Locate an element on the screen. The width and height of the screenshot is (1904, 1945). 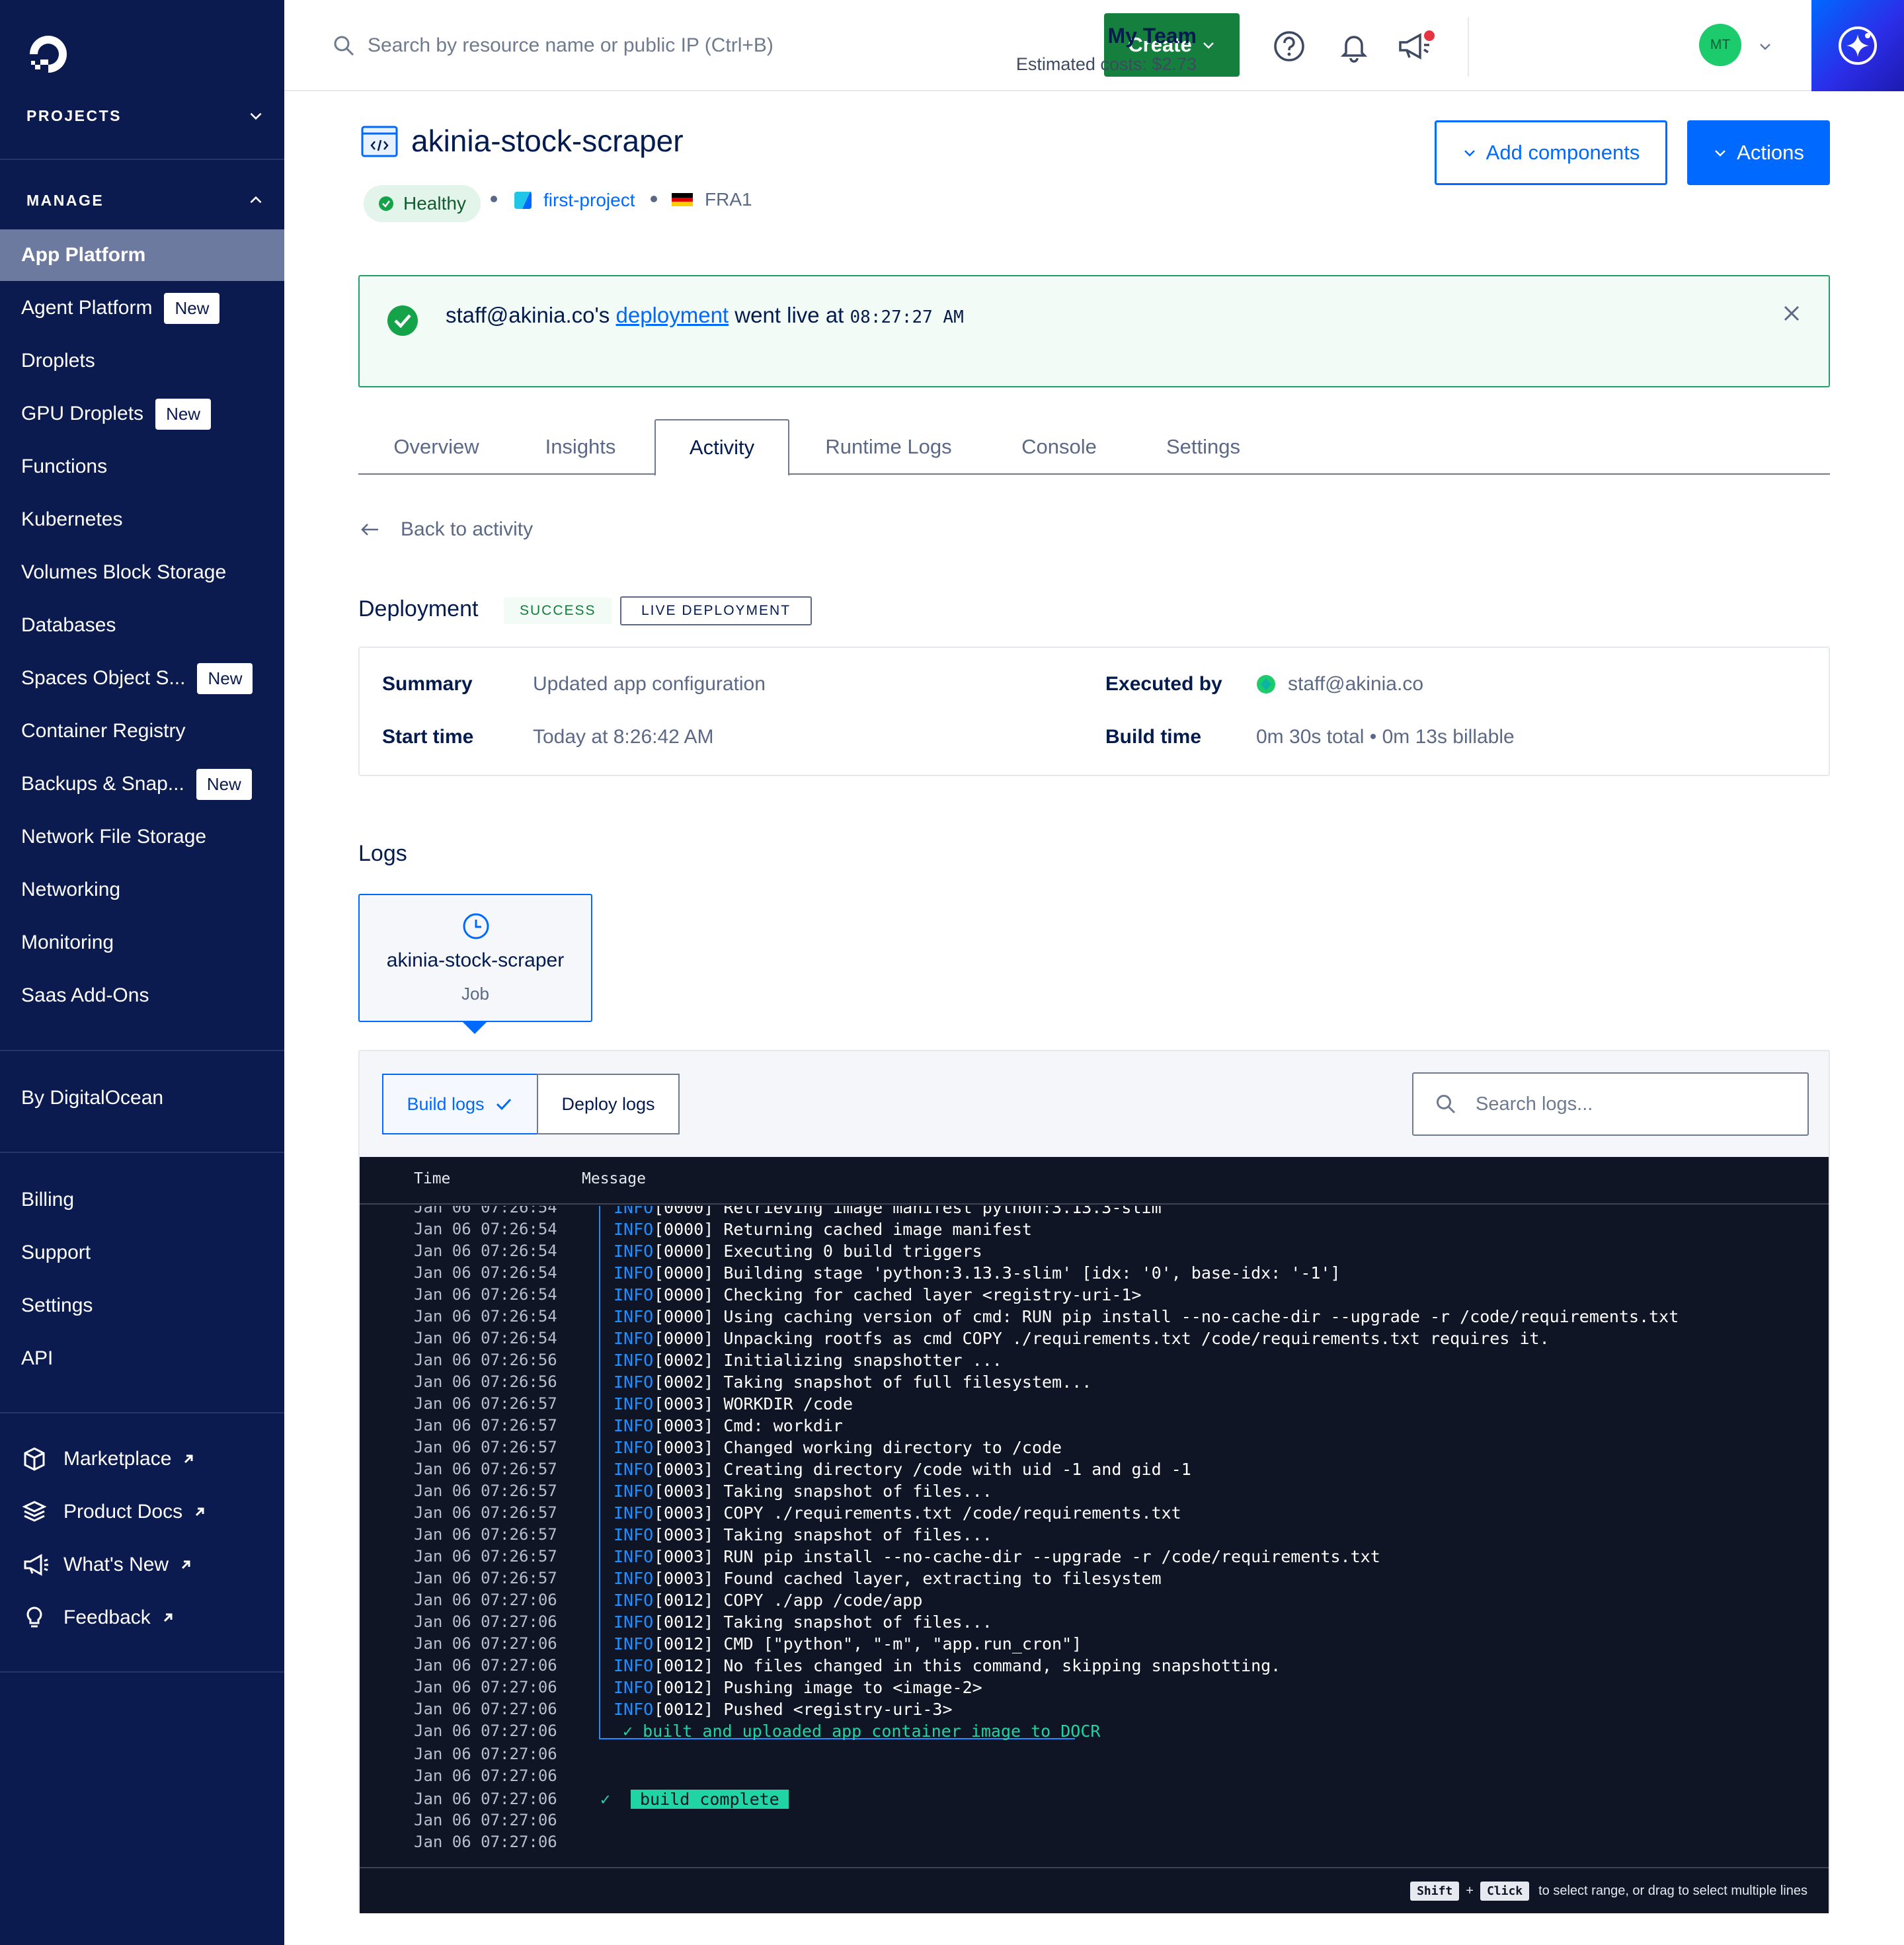
sidebar-item-droplets: Droplets is located at coordinates (142, 361).